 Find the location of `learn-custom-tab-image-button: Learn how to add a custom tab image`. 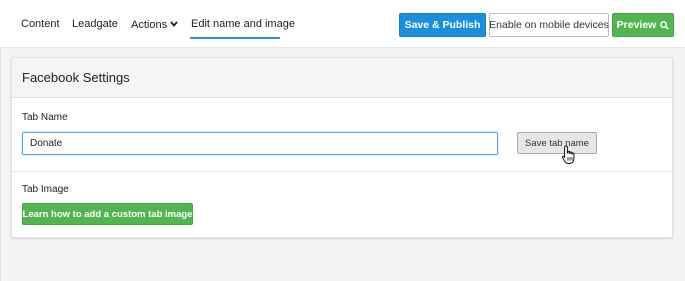

learn-custom-tab-image-button: Learn how to add a custom tab image is located at coordinates (107, 214).